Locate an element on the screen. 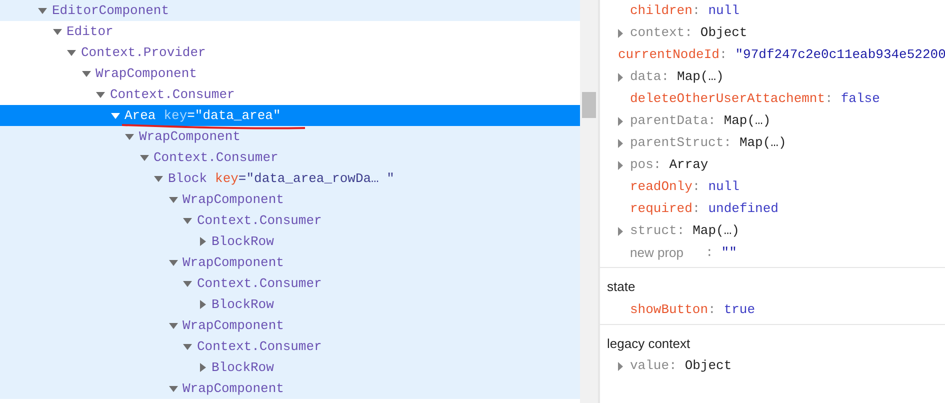 This screenshot has width=945, height=403. prop-name: context is located at coordinates (657, 33).